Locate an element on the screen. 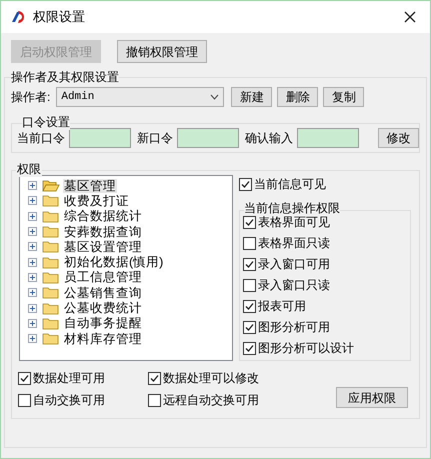 This screenshot has width=431, height=459. tree-item: 收费及打证 is located at coordinates (96, 201).